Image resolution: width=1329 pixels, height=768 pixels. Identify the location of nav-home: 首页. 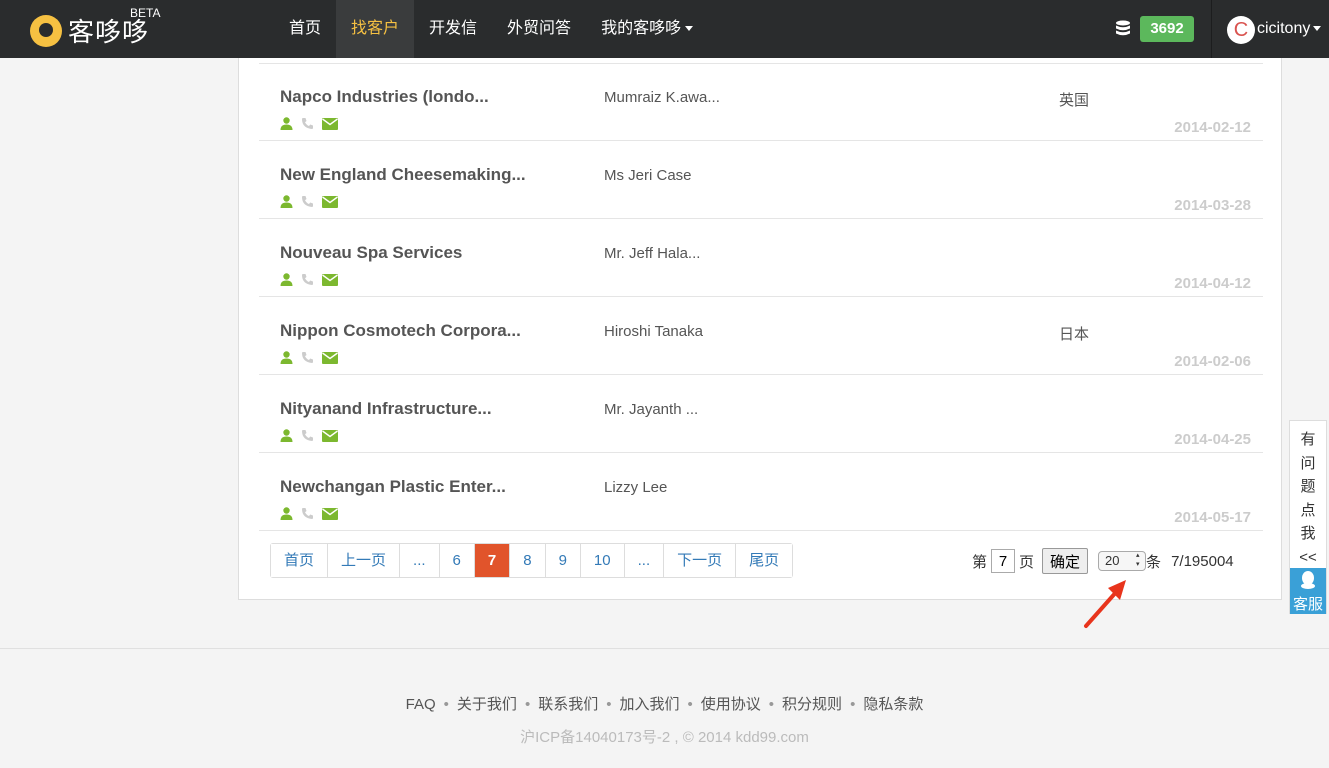
(305, 29).